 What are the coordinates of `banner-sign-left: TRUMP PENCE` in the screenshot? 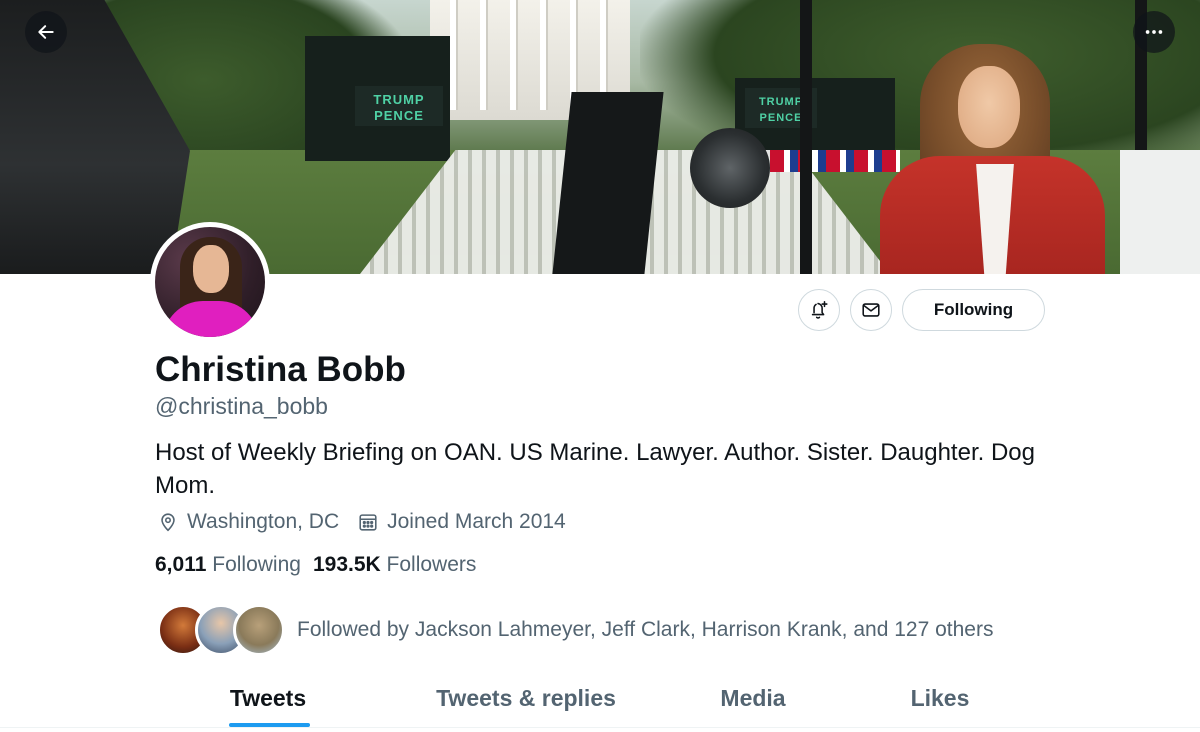 It's located at (399, 106).